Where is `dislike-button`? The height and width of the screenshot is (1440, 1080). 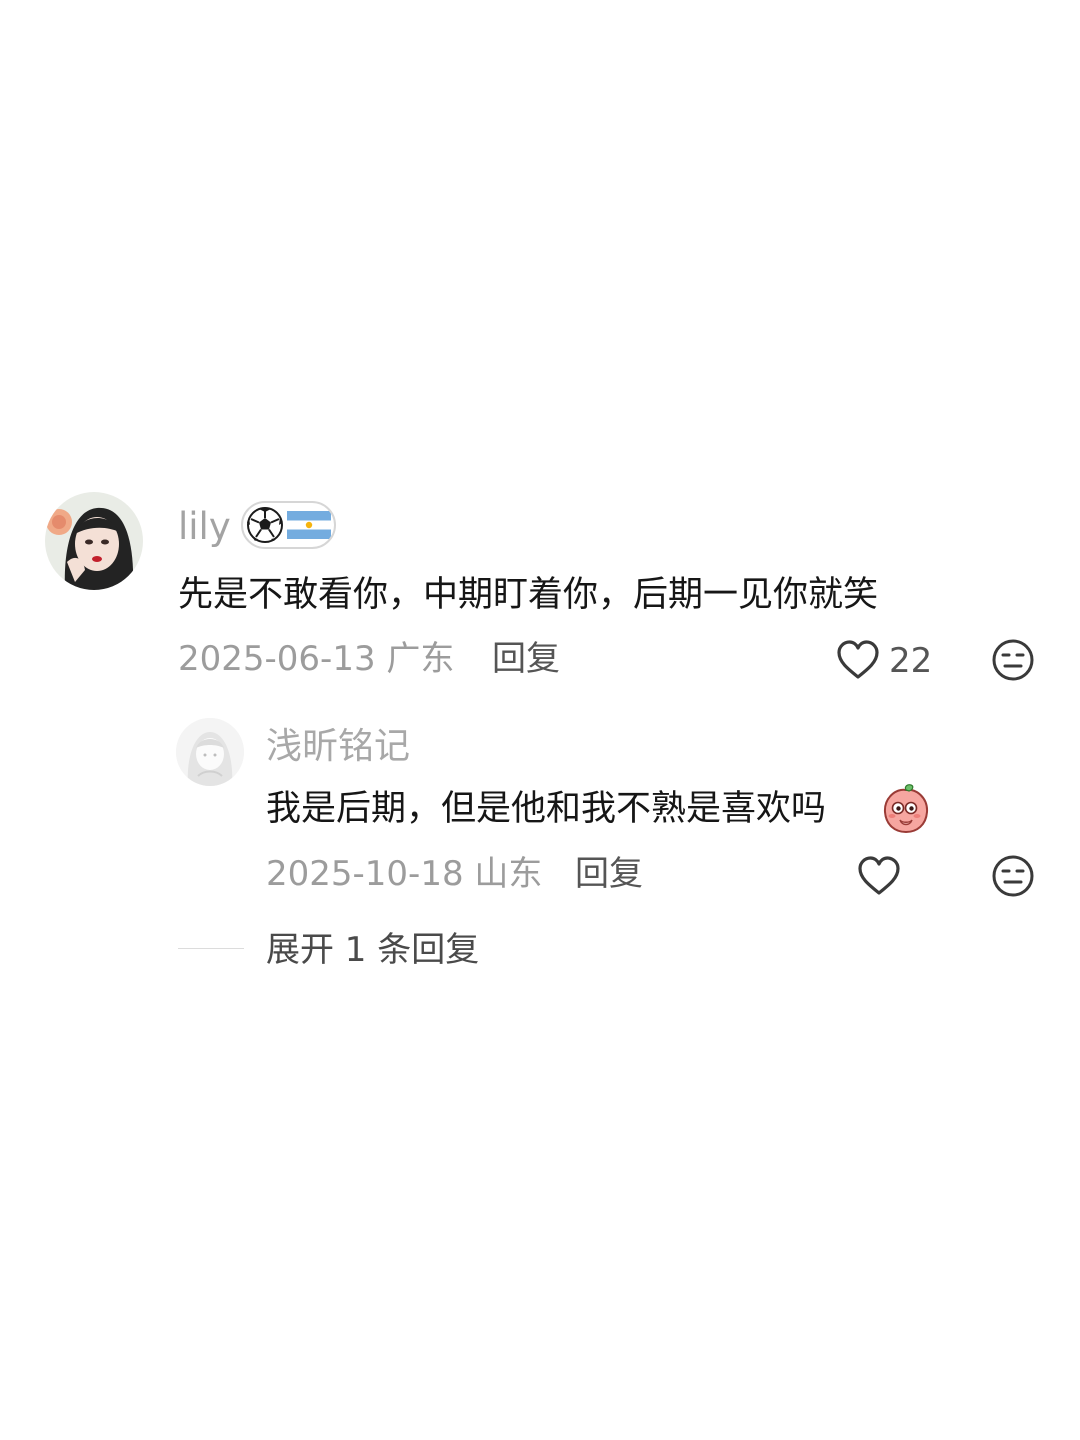 dislike-button is located at coordinates (1013, 660).